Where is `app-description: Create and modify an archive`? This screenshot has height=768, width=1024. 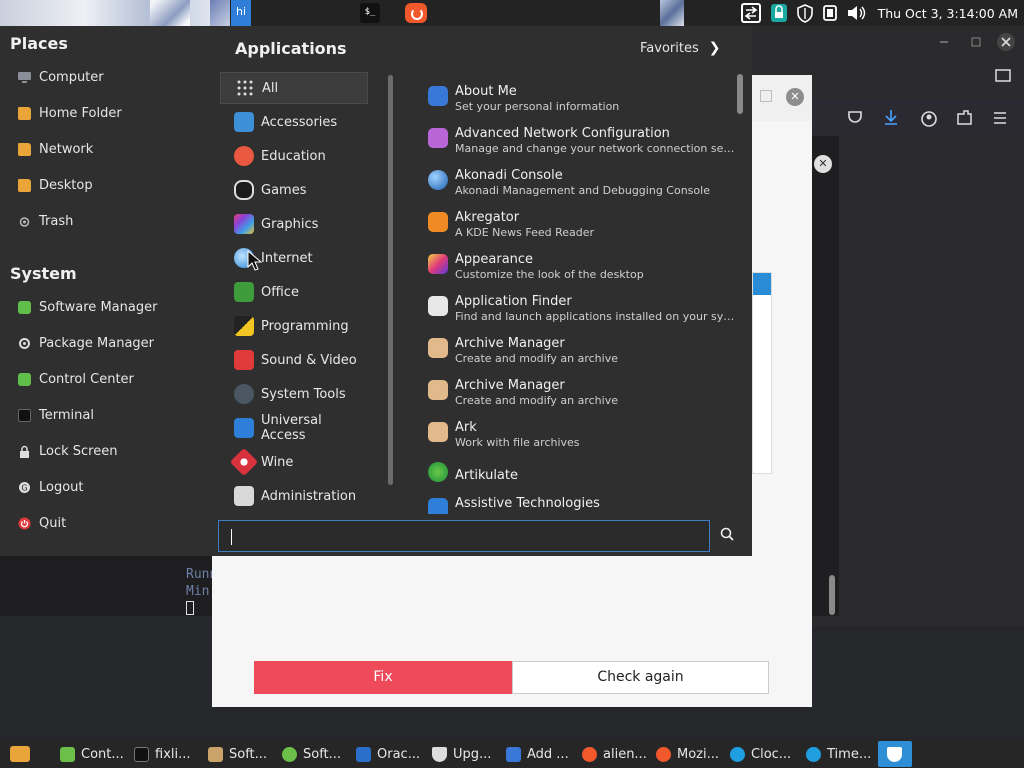 app-description: Create and modify an archive is located at coordinates (536, 400).